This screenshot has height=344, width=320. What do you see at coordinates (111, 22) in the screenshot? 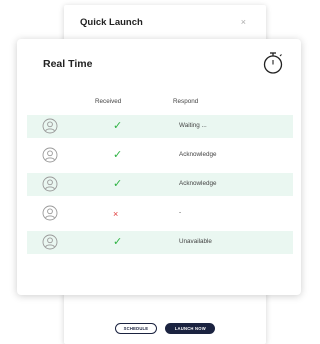
I see `quick-launch-title: Quick Launch` at bounding box center [111, 22].